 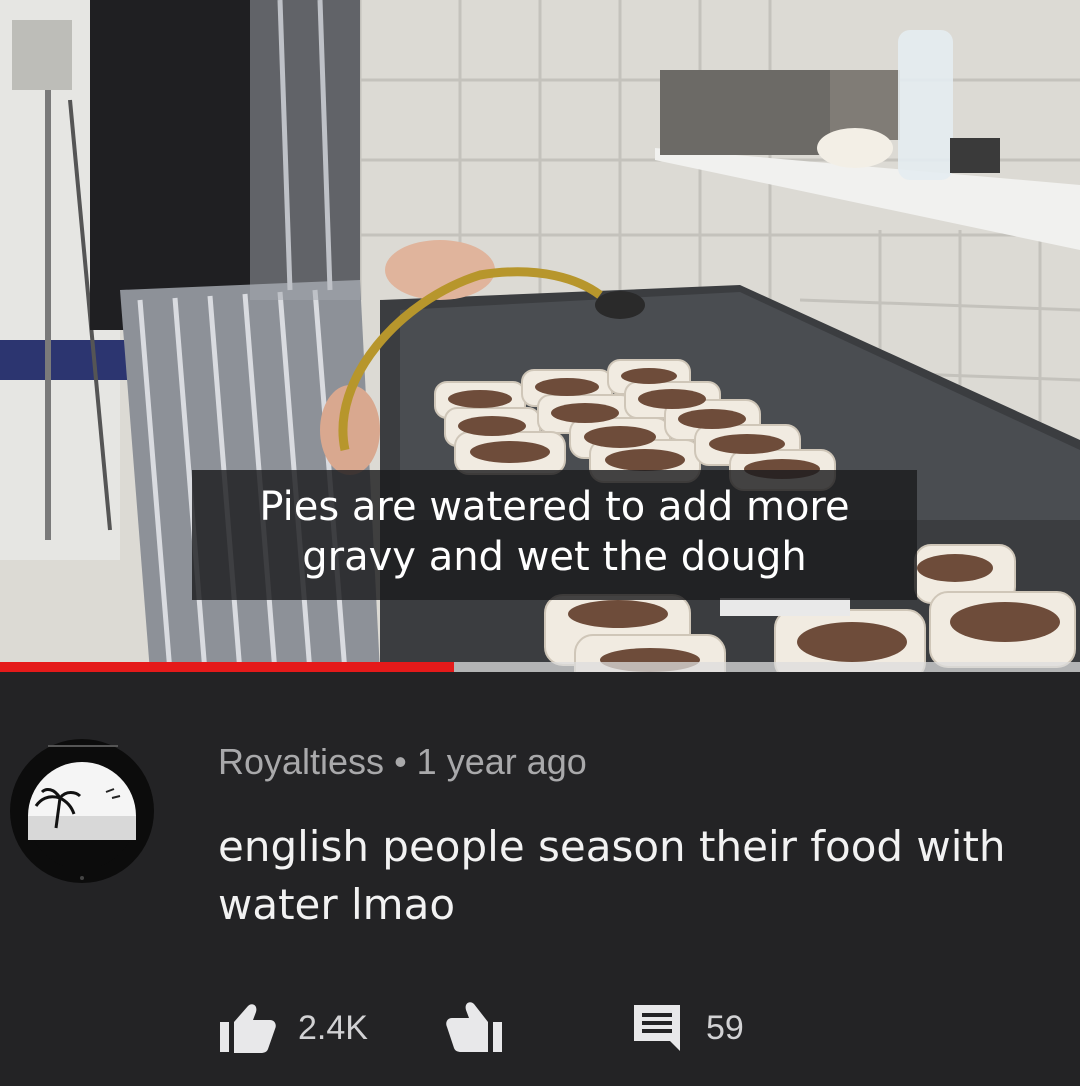 What do you see at coordinates (554, 507) in the screenshot?
I see `caption-line-1: Pies are watered to add more` at bounding box center [554, 507].